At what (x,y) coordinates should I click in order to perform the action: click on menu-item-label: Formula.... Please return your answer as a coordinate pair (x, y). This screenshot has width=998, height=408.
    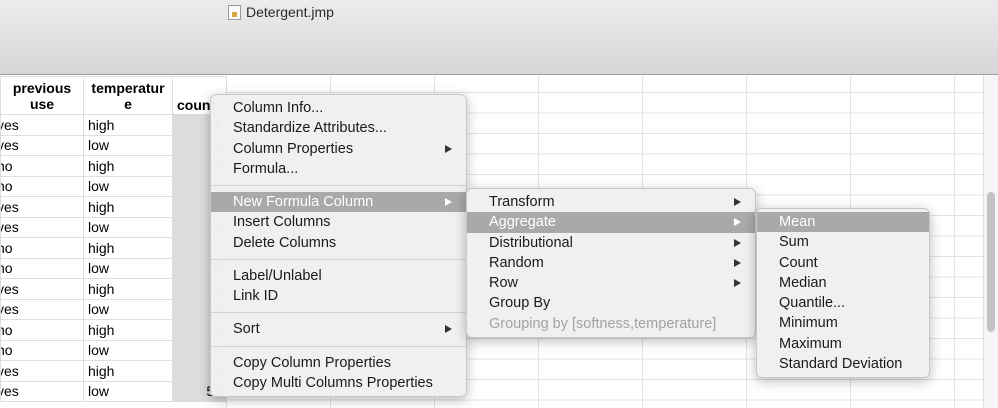
    Looking at the image, I should click on (265, 169).